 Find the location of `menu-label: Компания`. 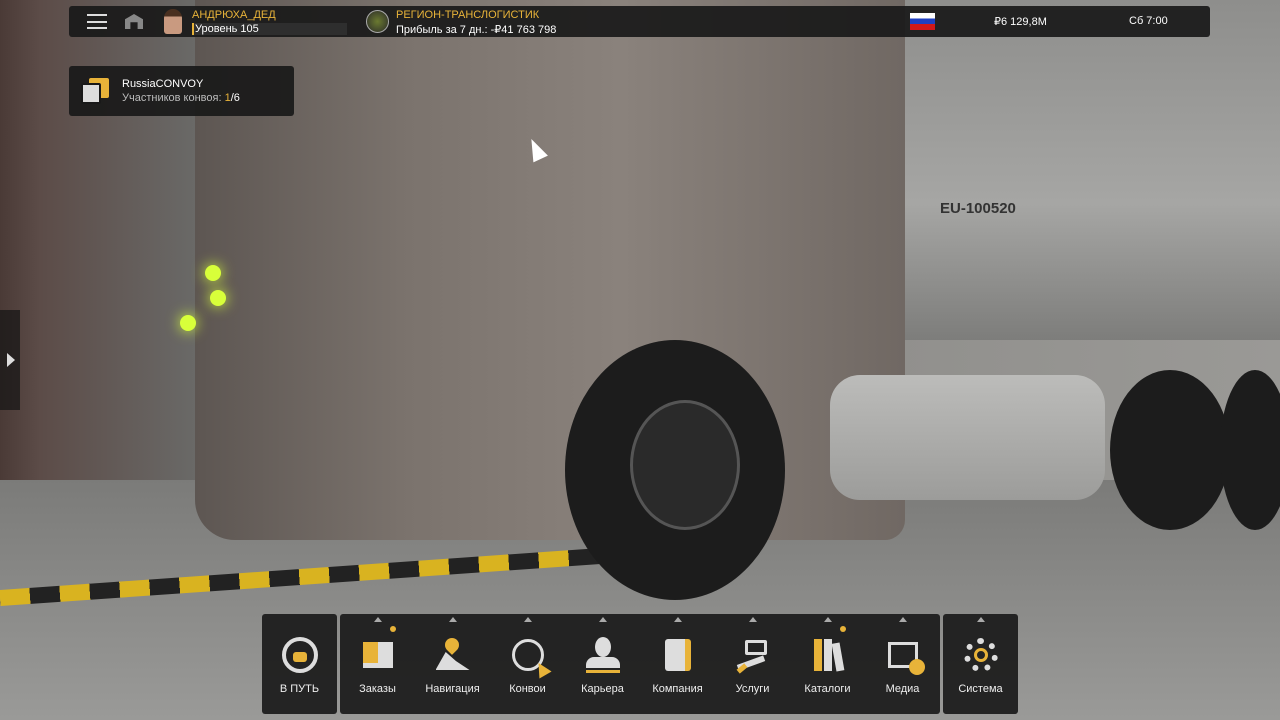

menu-label: Компания is located at coordinates (677, 689).